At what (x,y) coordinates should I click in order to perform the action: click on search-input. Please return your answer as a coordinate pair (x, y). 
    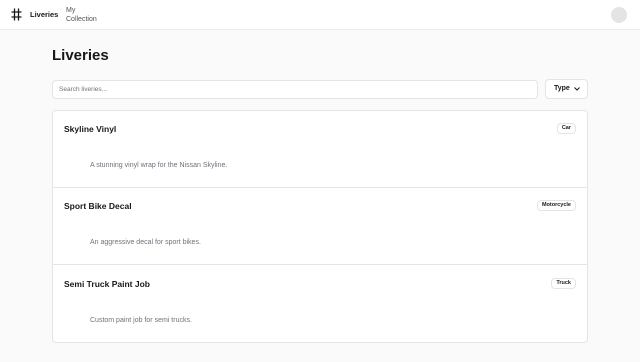
    Looking at the image, I should click on (295, 89).